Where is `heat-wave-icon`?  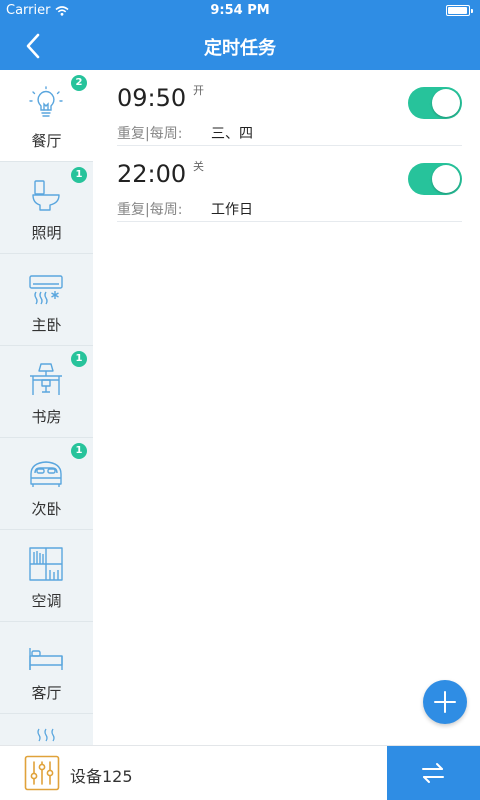 heat-wave-icon is located at coordinates (46, 735).